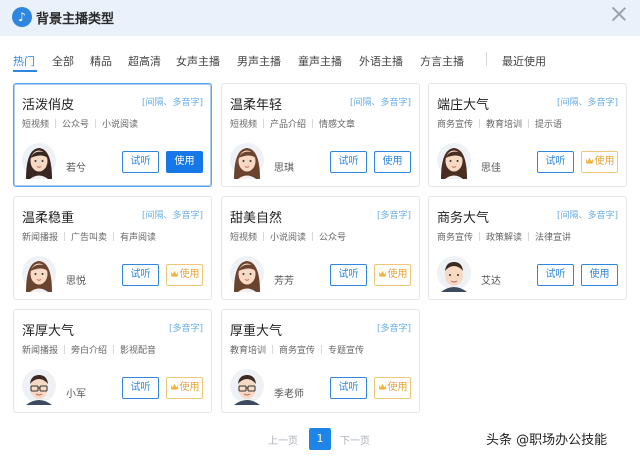 Image resolution: width=640 pixels, height=459 pixels. I want to click on voice-style-name: 温柔稳重, so click(48, 218).